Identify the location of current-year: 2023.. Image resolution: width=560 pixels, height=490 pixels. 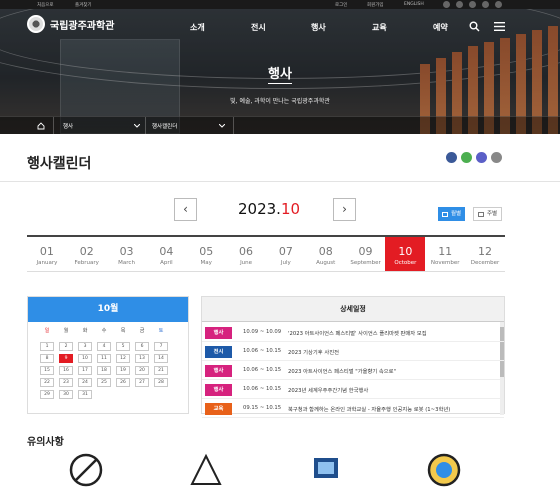
(259, 209).